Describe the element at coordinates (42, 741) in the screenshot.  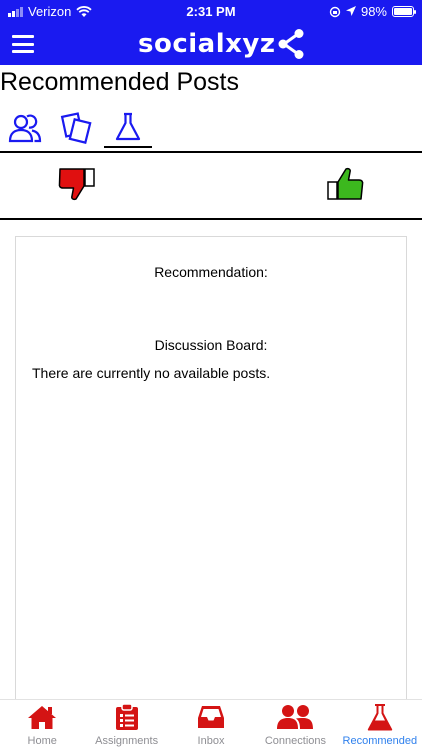
I see `nav-home-label: Home` at that location.